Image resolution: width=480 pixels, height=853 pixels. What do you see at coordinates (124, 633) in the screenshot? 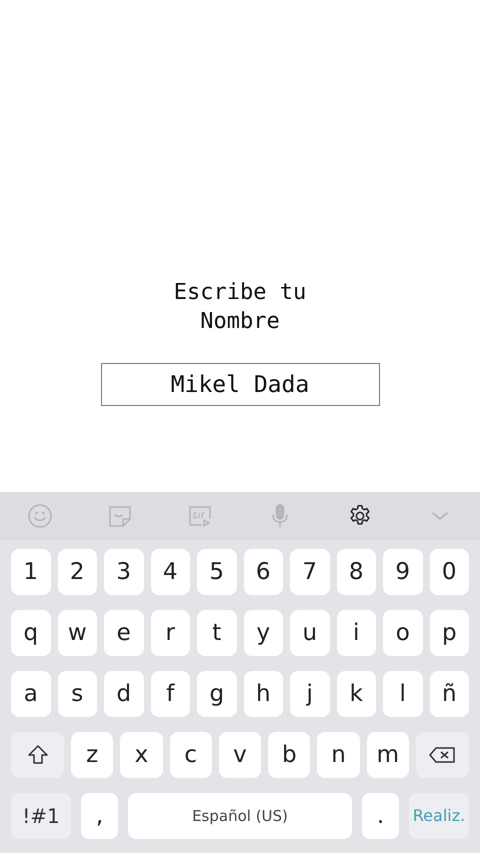
I see `key: e` at bounding box center [124, 633].